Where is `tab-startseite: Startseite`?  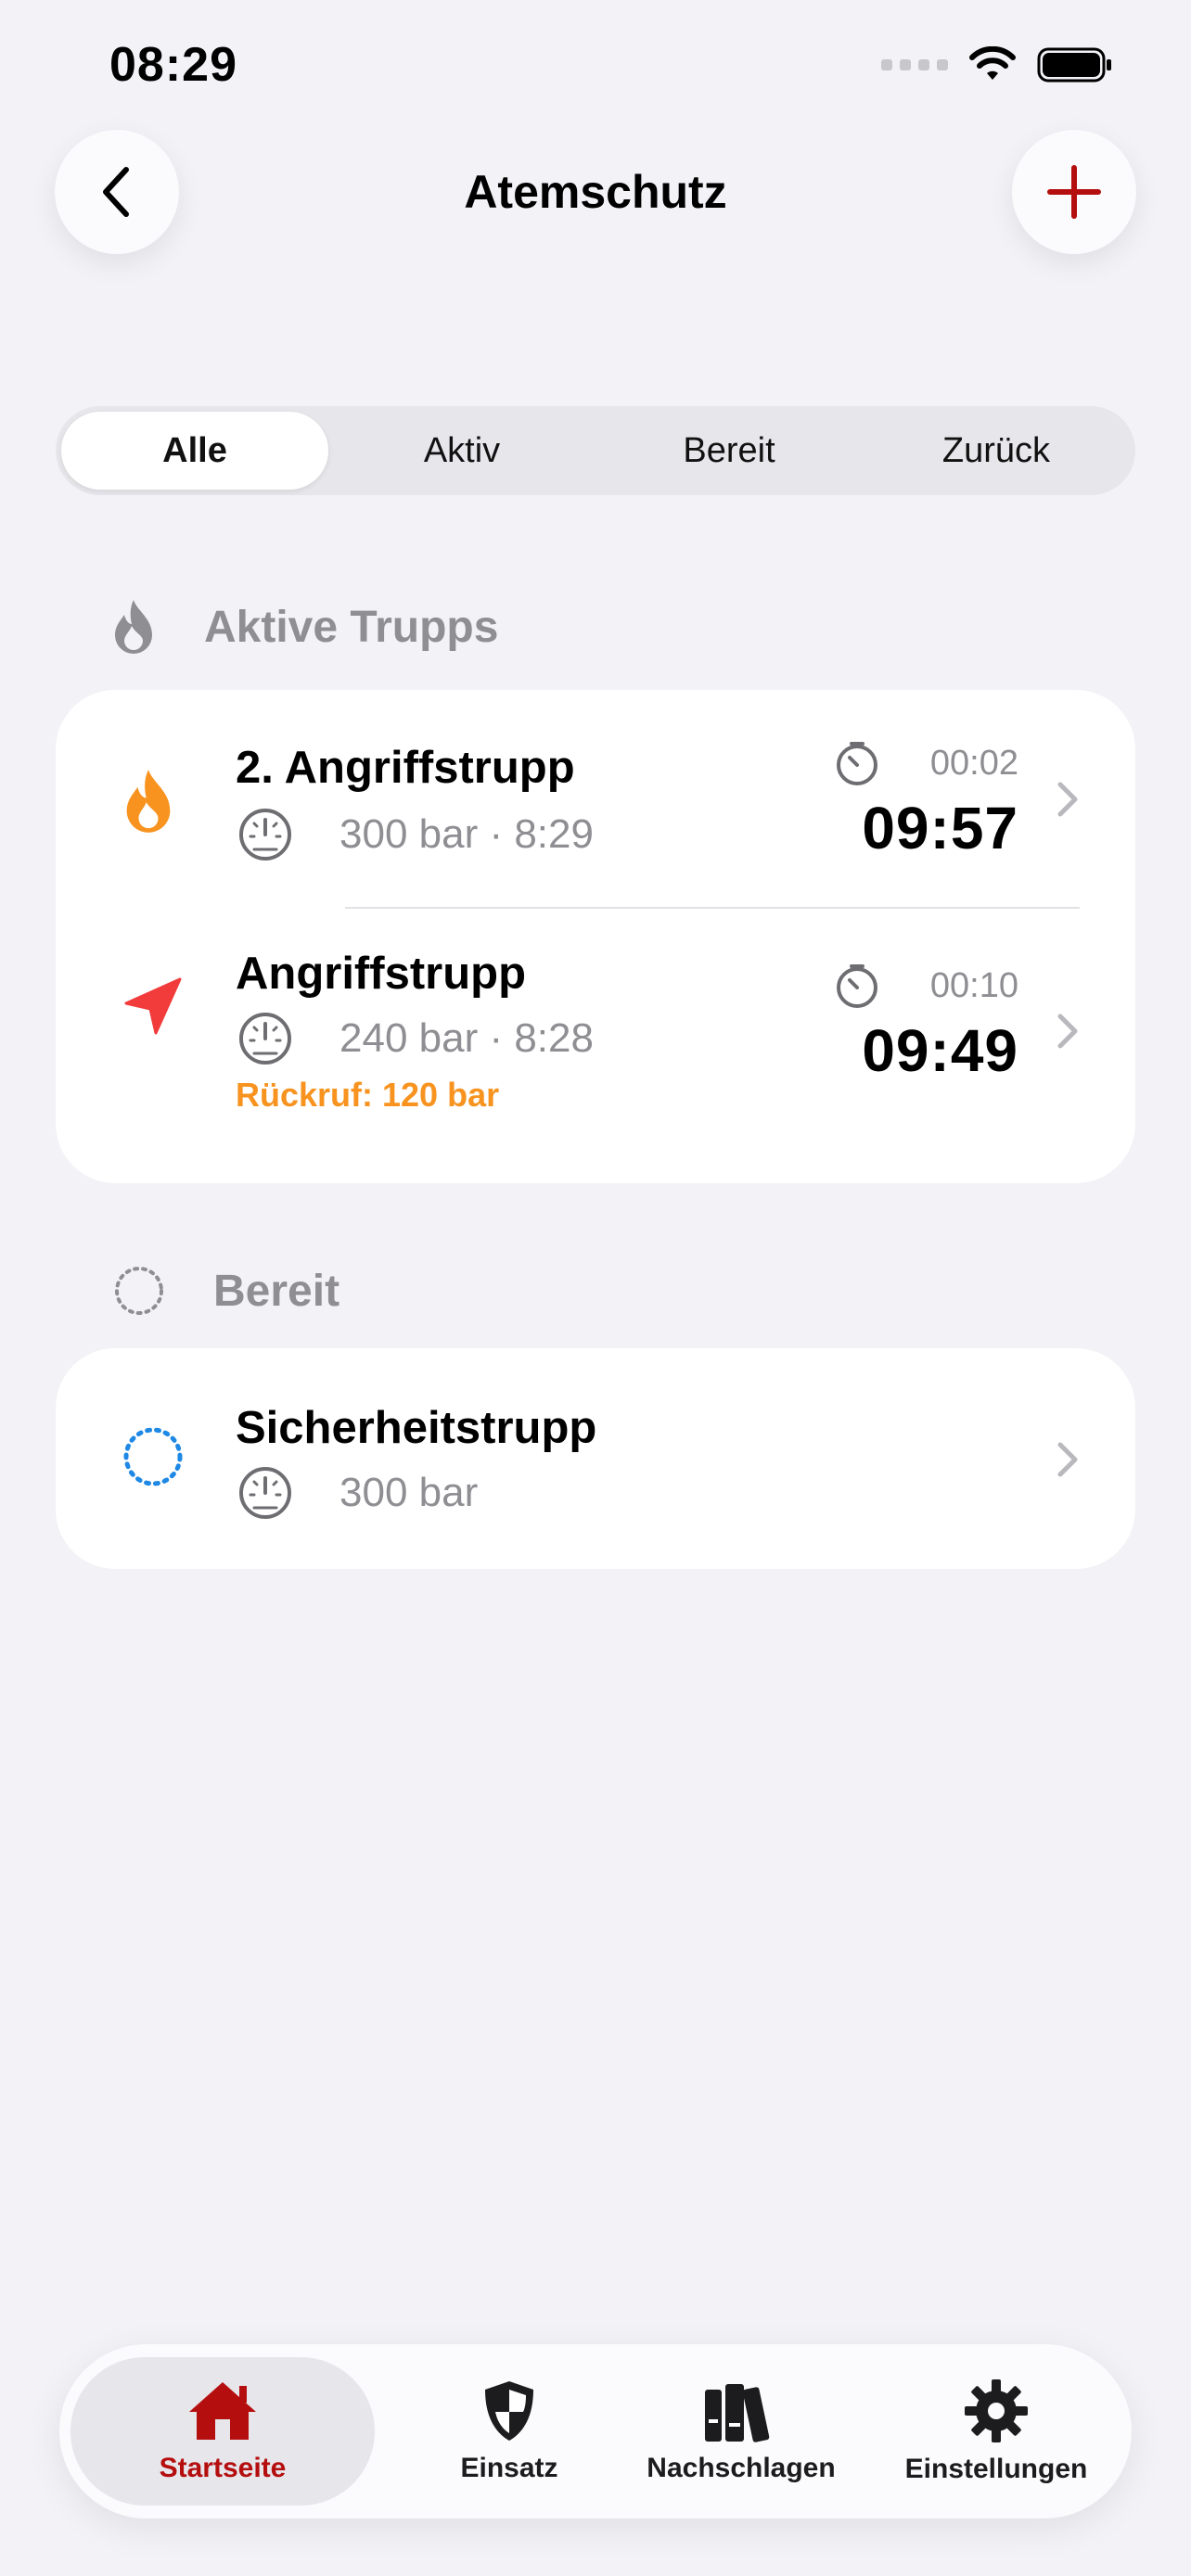
tab-startseite: Startseite is located at coordinates (222, 2432).